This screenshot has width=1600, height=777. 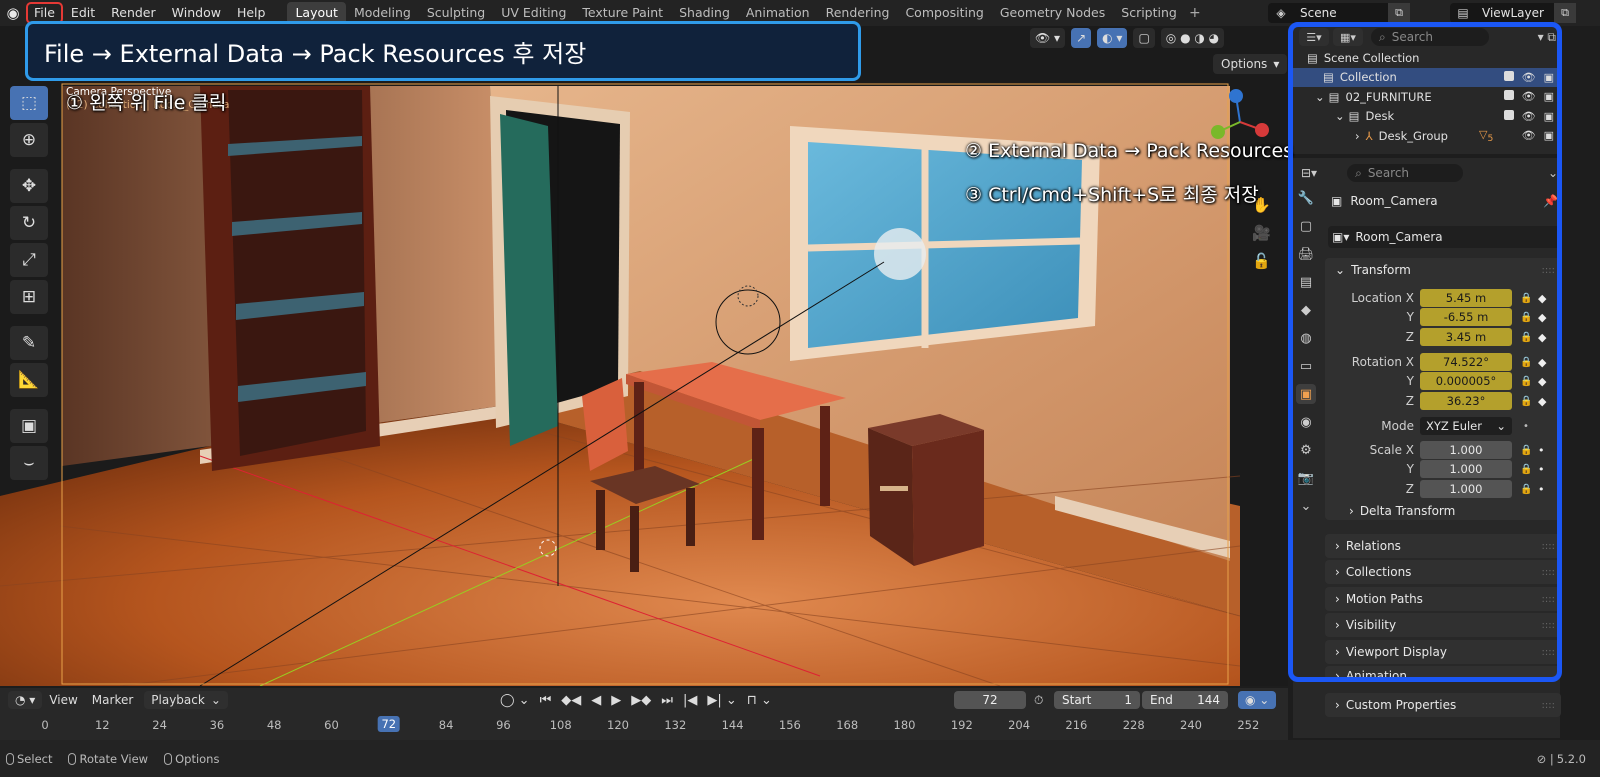 What do you see at coordinates (1565, 13) in the screenshot?
I see `new-view-layer-icon: ⧉` at bounding box center [1565, 13].